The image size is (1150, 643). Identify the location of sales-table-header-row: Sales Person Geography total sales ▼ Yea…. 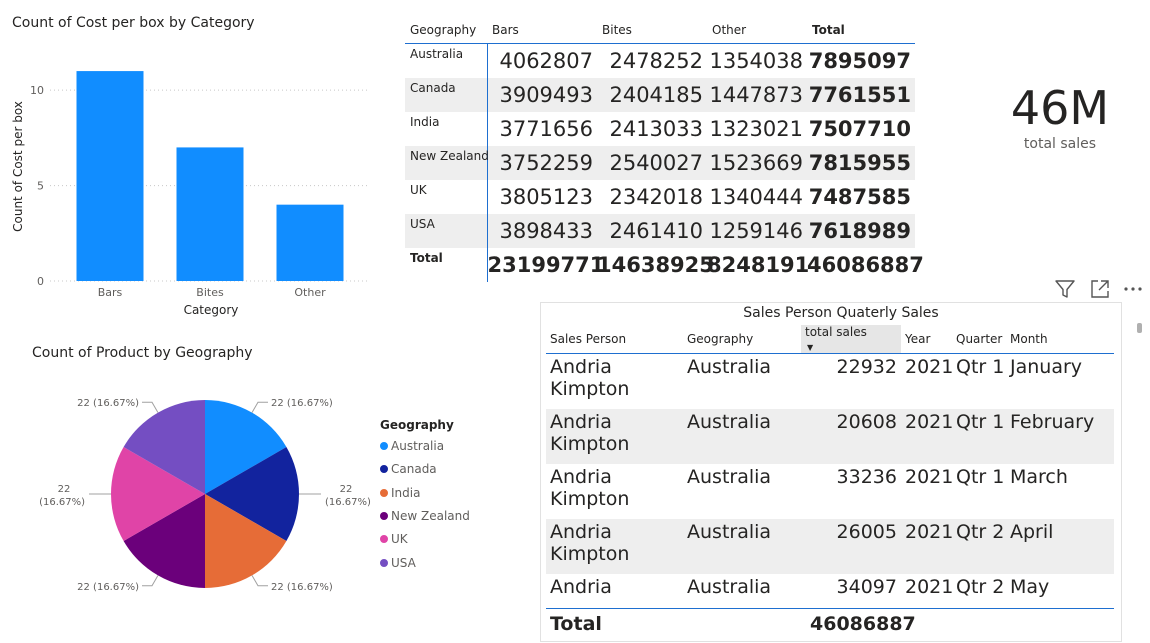
(830, 339).